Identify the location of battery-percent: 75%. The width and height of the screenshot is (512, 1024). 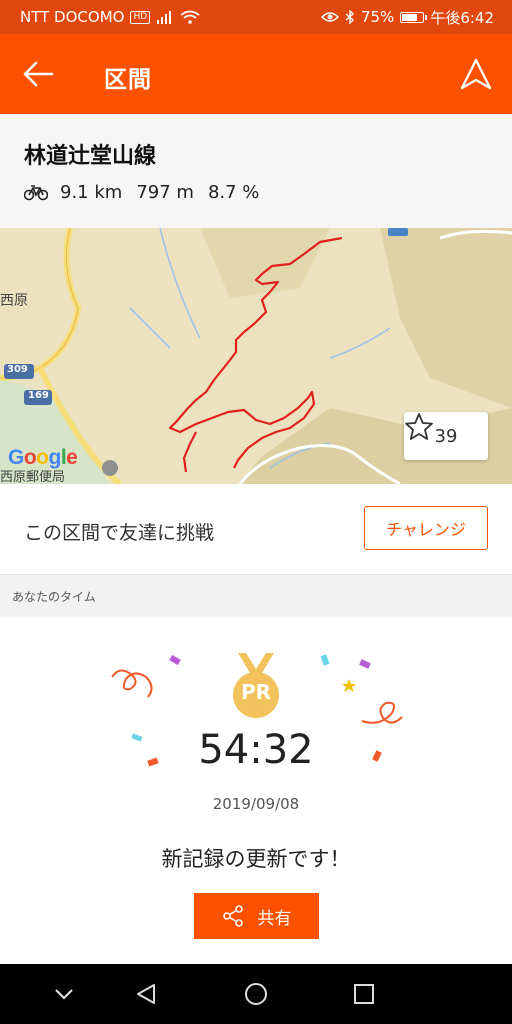
(377, 17).